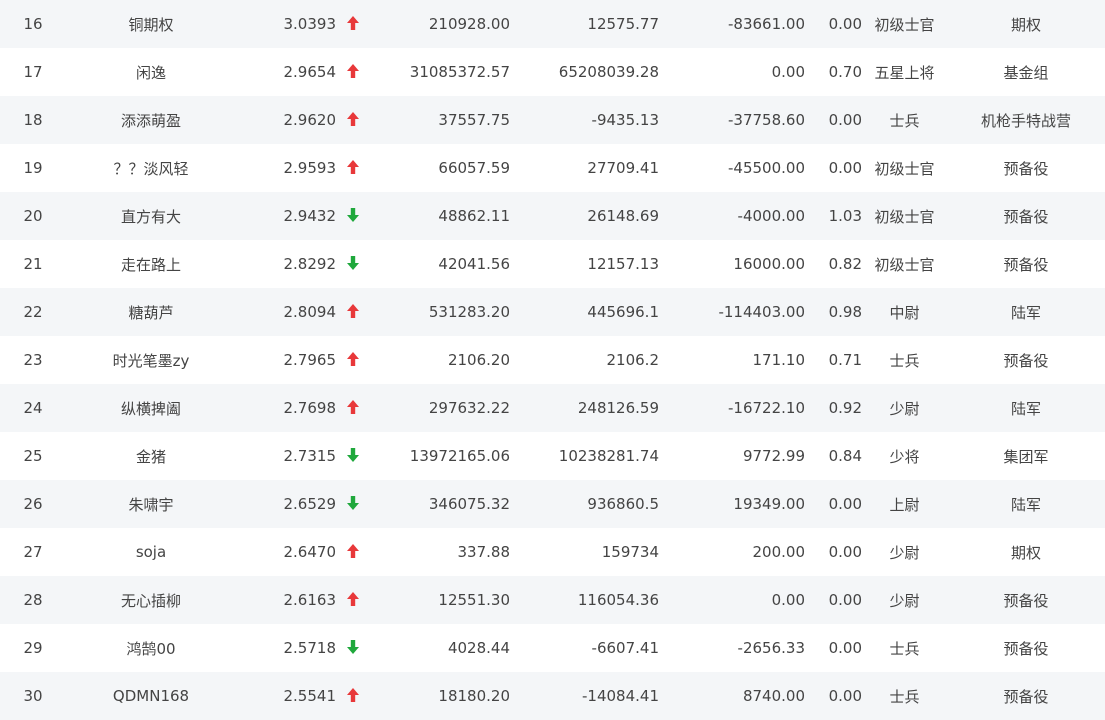 Image resolution: width=1105 pixels, height=720 pixels. I want to click on day-profit-cell: 9772.99, so click(773, 456).